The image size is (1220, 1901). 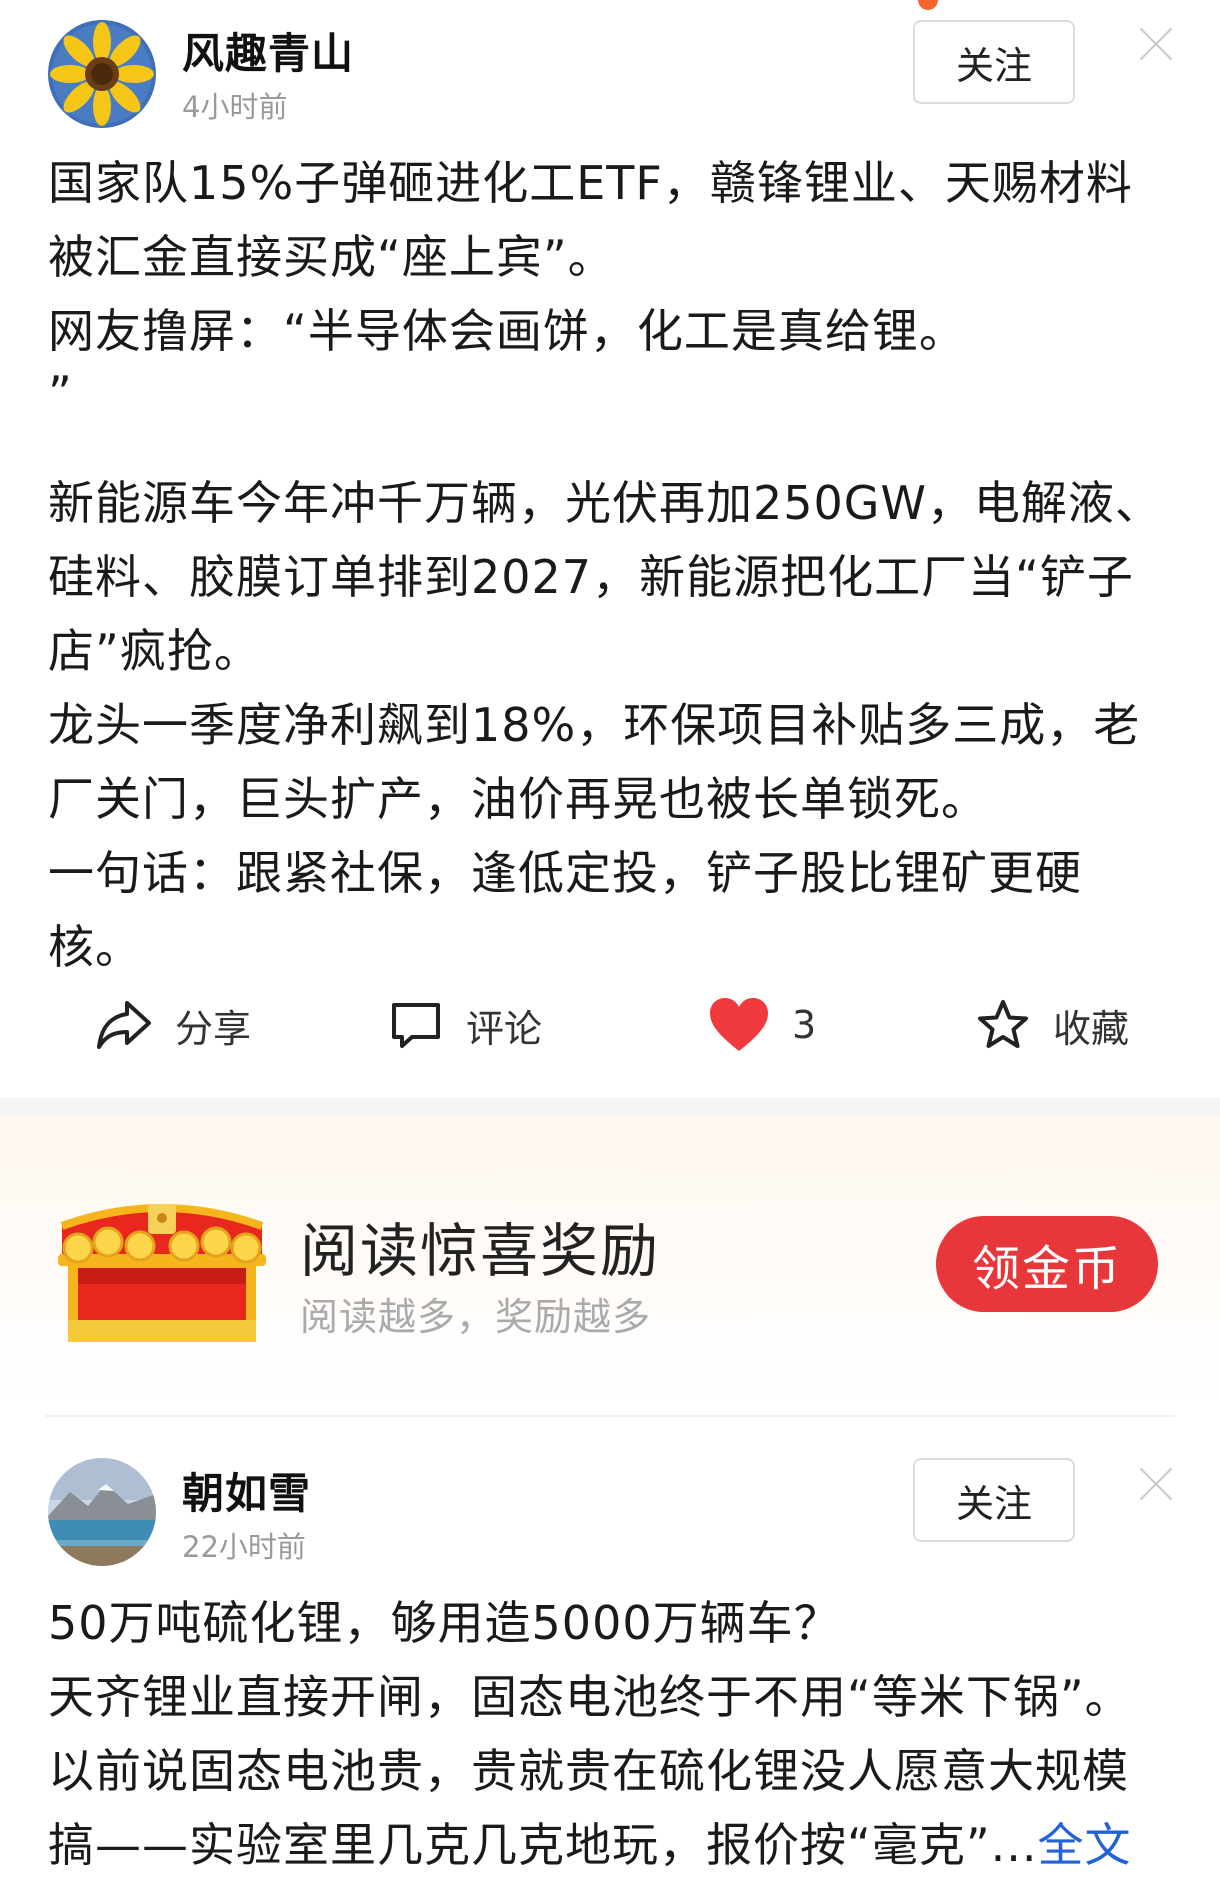 I want to click on post-line: 50万吨硫化锂，够用造5000万辆车？, so click(x=444, y=1623).